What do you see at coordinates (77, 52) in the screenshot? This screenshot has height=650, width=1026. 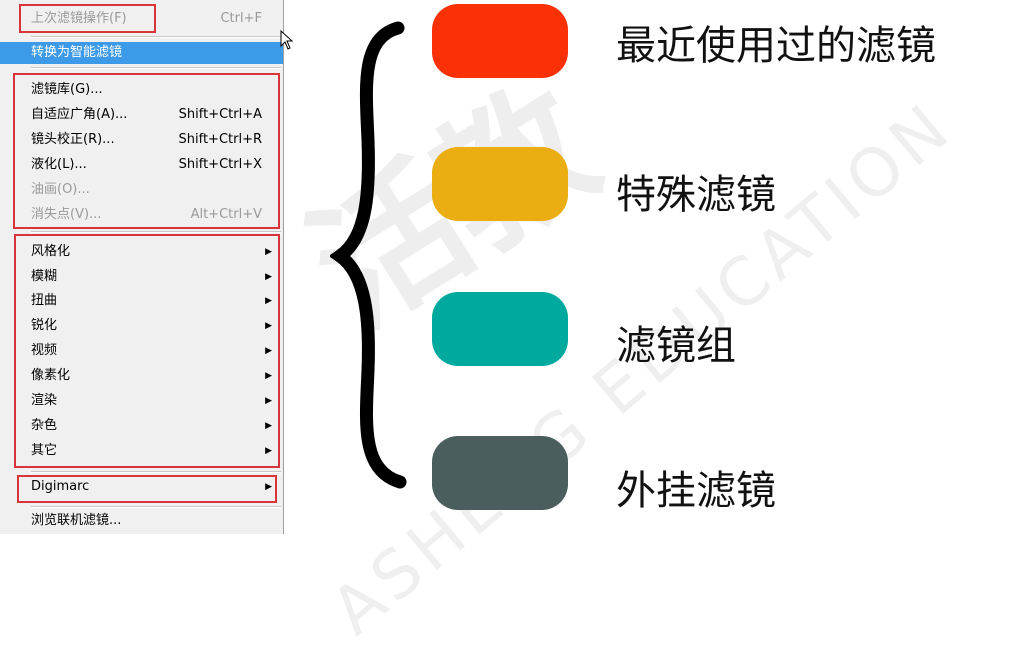 I see `menu-item-label: 转换为智能滤镜` at bounding box center [77, 52].